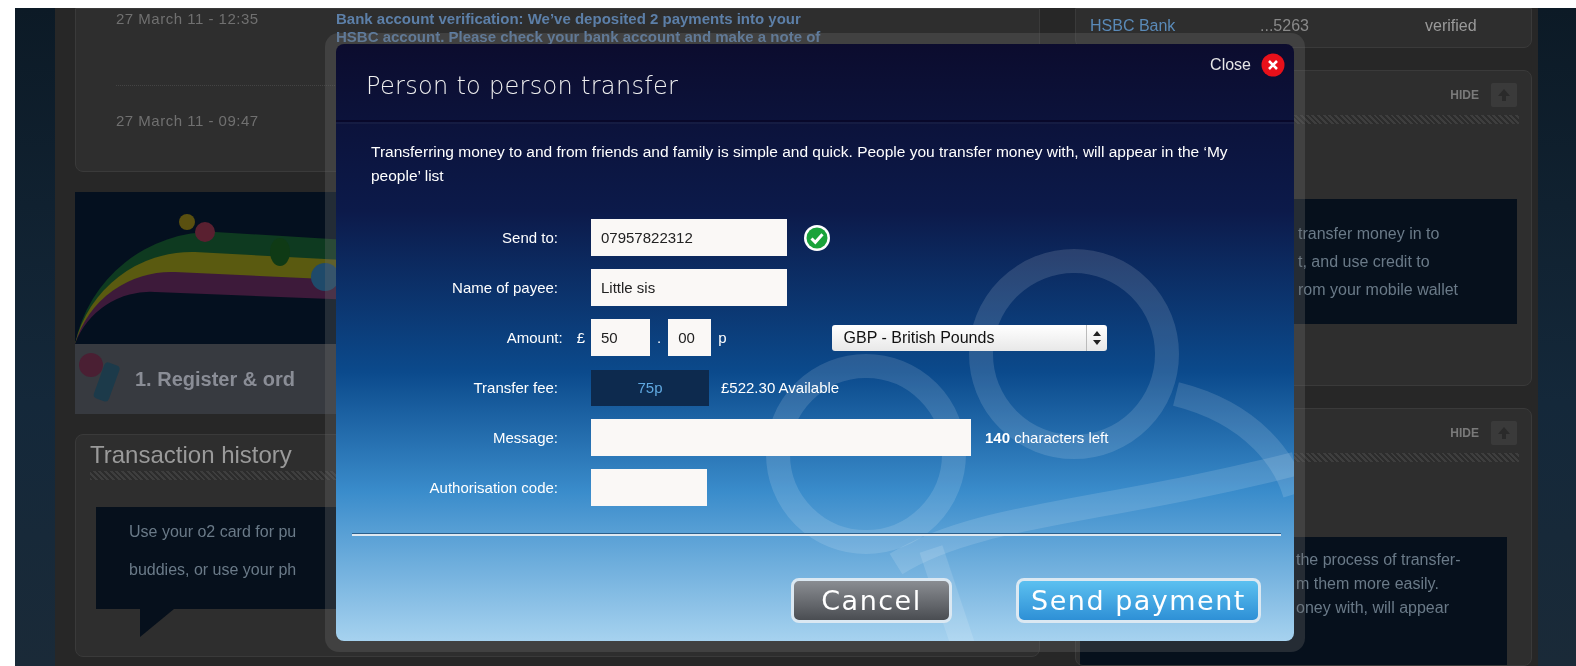 The height and width of the screenshot is (666, 1576). Describe the element at coordinates (493, 487) in the screenshot. I see `field-label: Authorisation code:` at that location.